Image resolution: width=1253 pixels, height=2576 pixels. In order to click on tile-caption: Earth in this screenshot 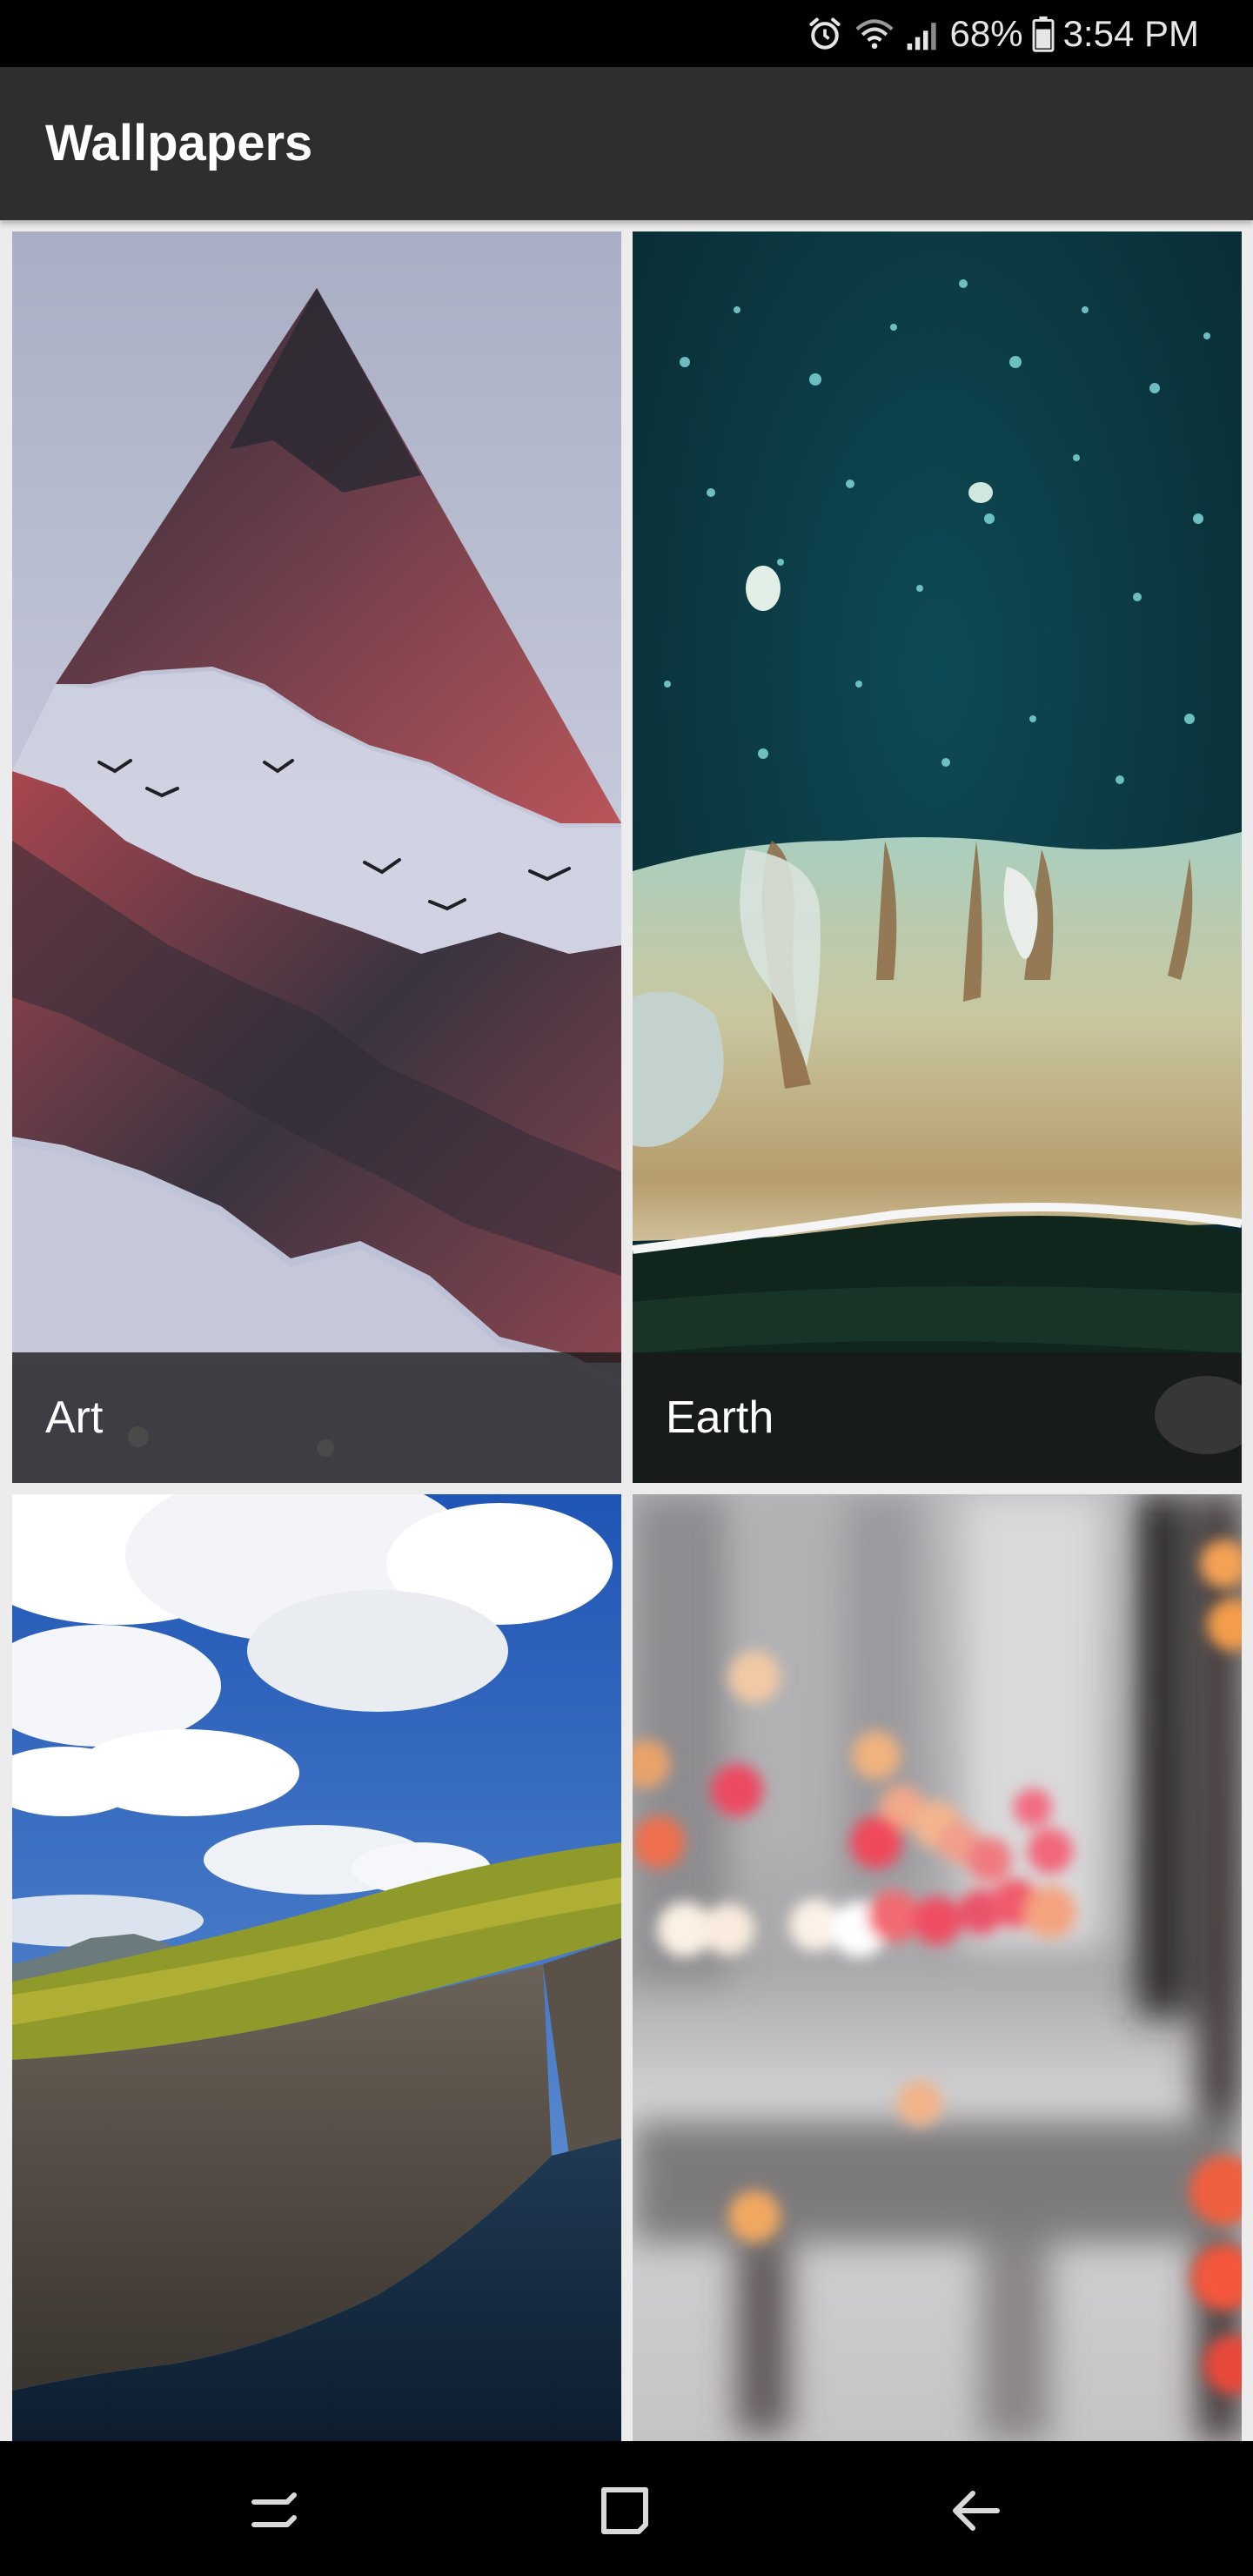, I will do `click(938, 1417)`.